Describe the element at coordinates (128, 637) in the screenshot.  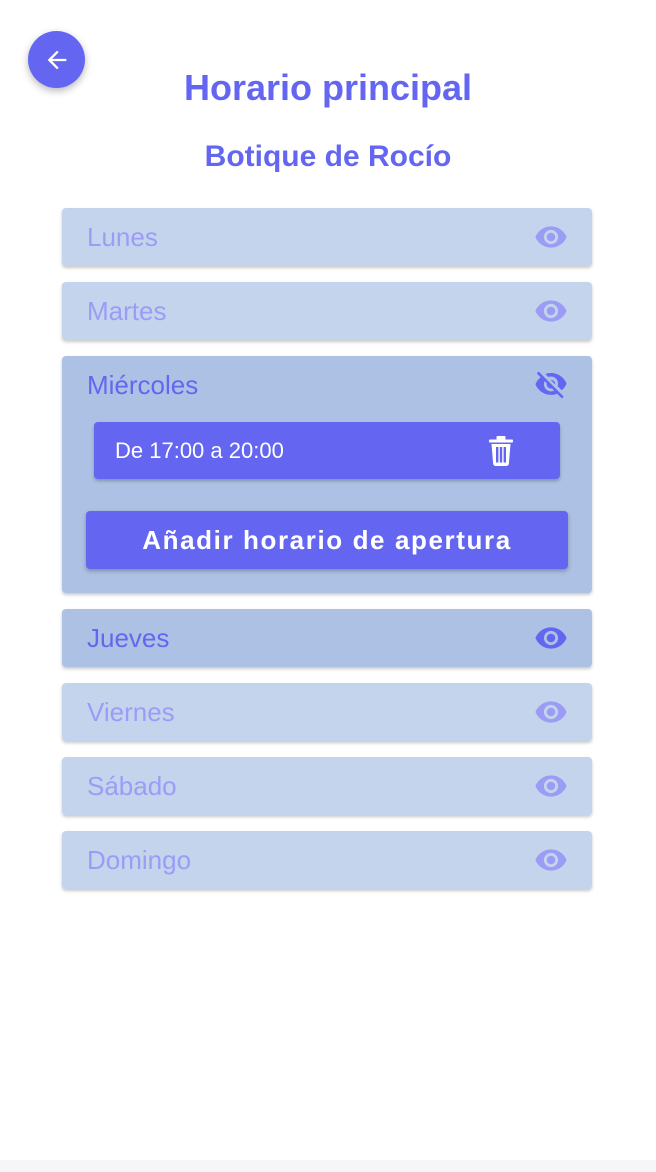
I see `day-label: Jueves` at that location.